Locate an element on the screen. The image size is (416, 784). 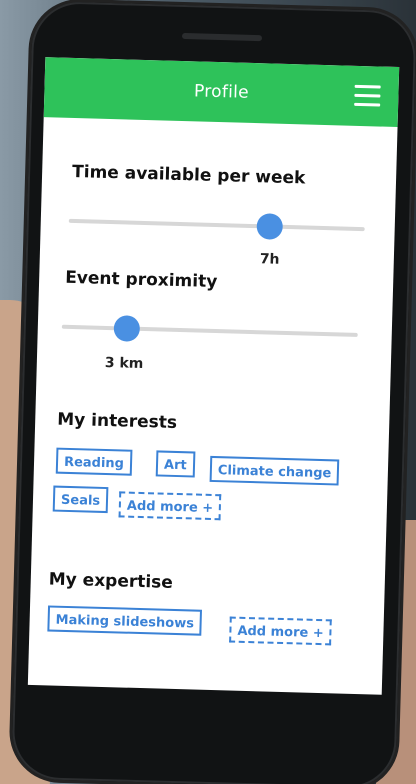
interest-tag-art: Art is located at coordinates (175, 464).